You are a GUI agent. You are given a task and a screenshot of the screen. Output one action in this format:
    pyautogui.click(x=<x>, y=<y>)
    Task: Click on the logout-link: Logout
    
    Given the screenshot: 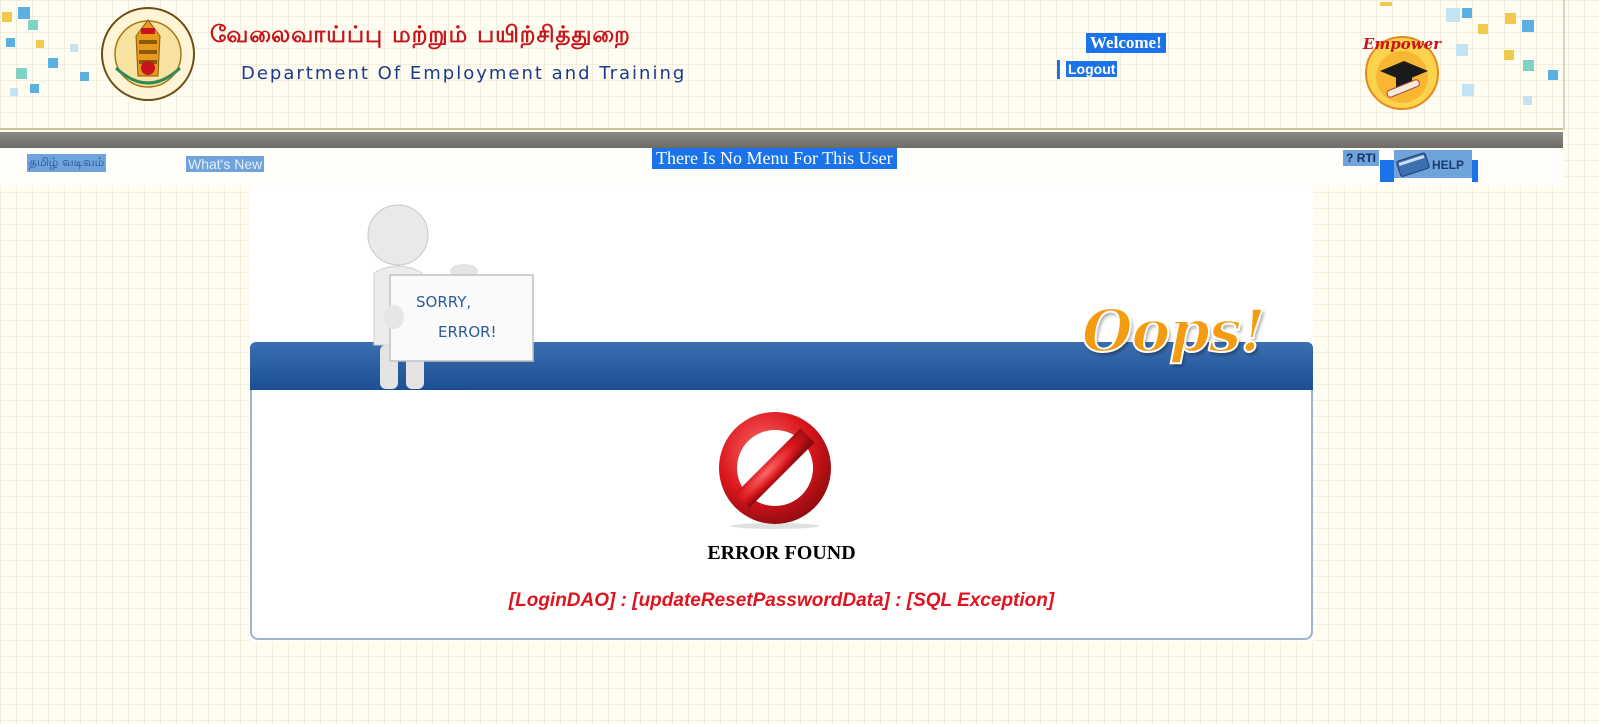 What is the action you would take?
    pyautogui.click(x=1092, y=69)
    